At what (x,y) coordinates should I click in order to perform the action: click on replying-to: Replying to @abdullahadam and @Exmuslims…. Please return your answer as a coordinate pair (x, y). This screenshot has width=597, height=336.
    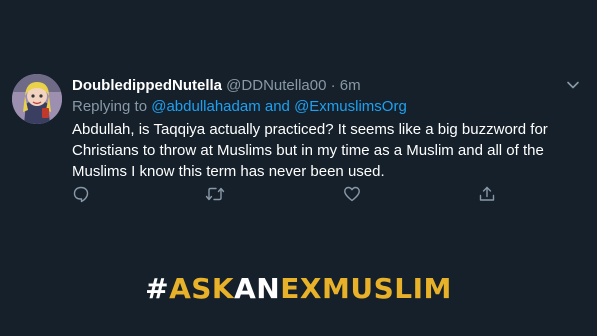
    Looking at the image, I should click on (327, 107).